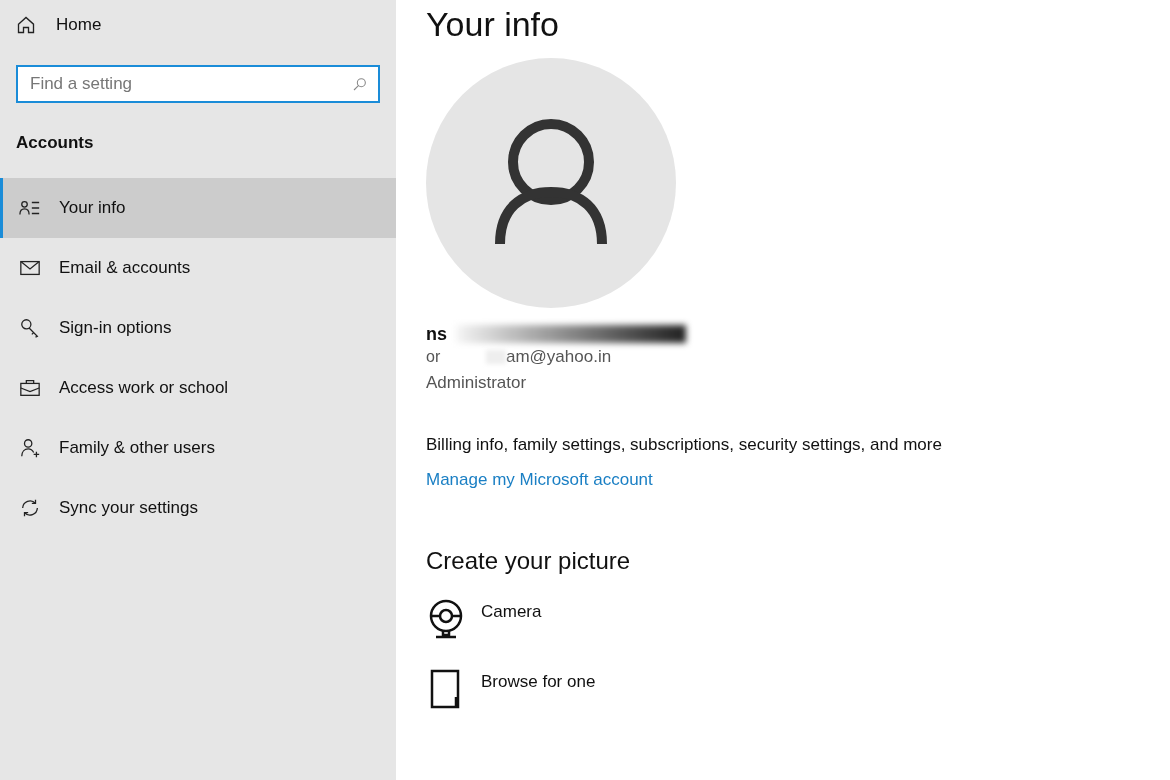  I want to click on picture-option: Camera, so click(484, 618).